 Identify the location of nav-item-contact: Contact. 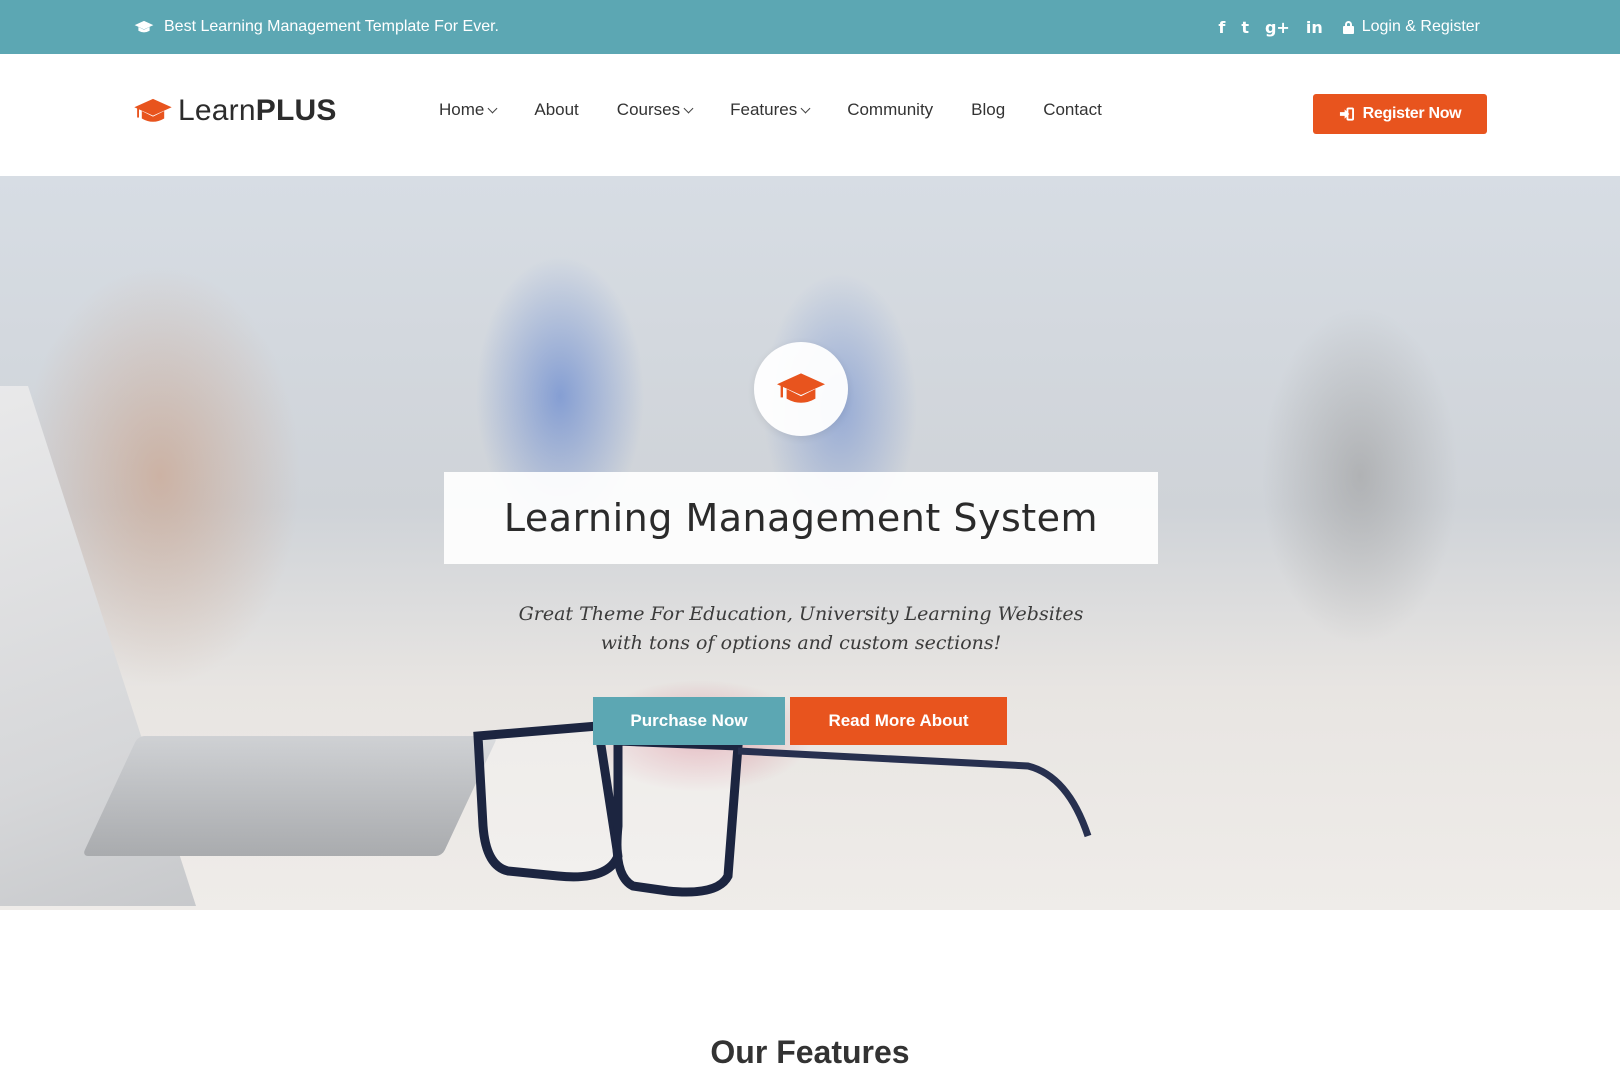
(1072, 110).